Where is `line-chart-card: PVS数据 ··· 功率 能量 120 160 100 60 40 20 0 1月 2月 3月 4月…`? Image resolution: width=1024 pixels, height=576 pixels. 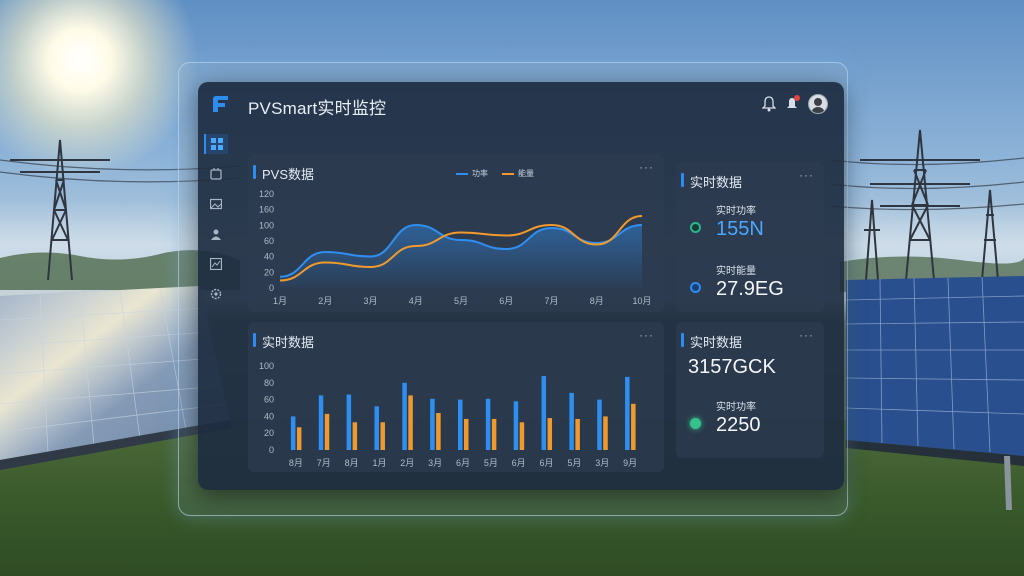 line-chart-card: PVS数据 ··· 功率 能量 120 160 100 60 40 20 0 1月 2月 3月 4月… is located at coordinates (456, 233).